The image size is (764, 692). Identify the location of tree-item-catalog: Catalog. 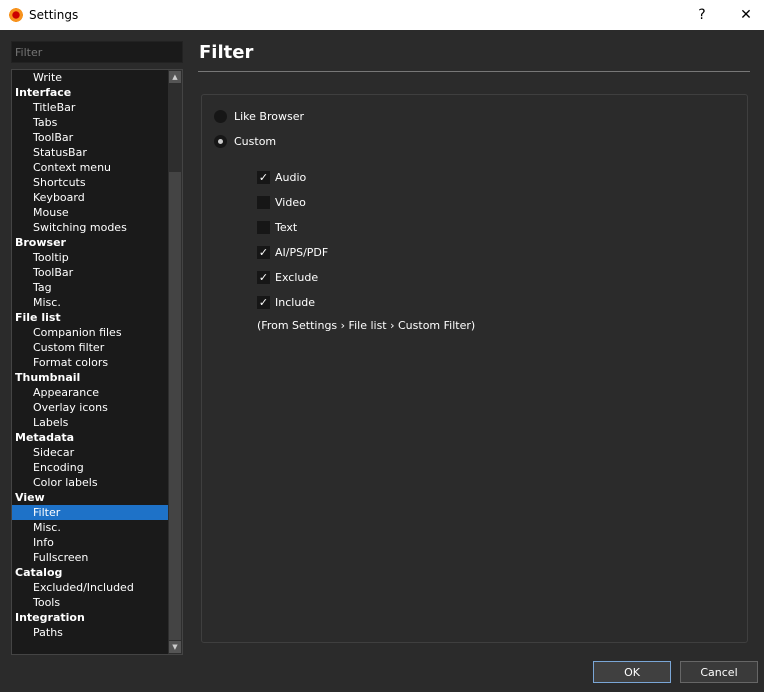
(90, 572).